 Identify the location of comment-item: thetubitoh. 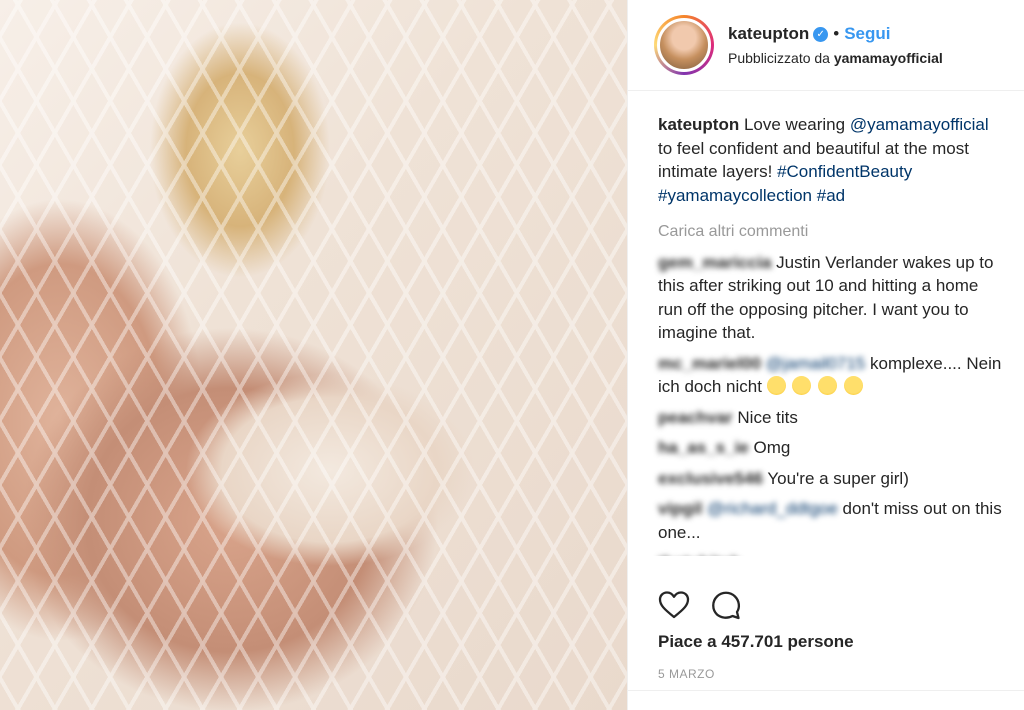
(831, 553).